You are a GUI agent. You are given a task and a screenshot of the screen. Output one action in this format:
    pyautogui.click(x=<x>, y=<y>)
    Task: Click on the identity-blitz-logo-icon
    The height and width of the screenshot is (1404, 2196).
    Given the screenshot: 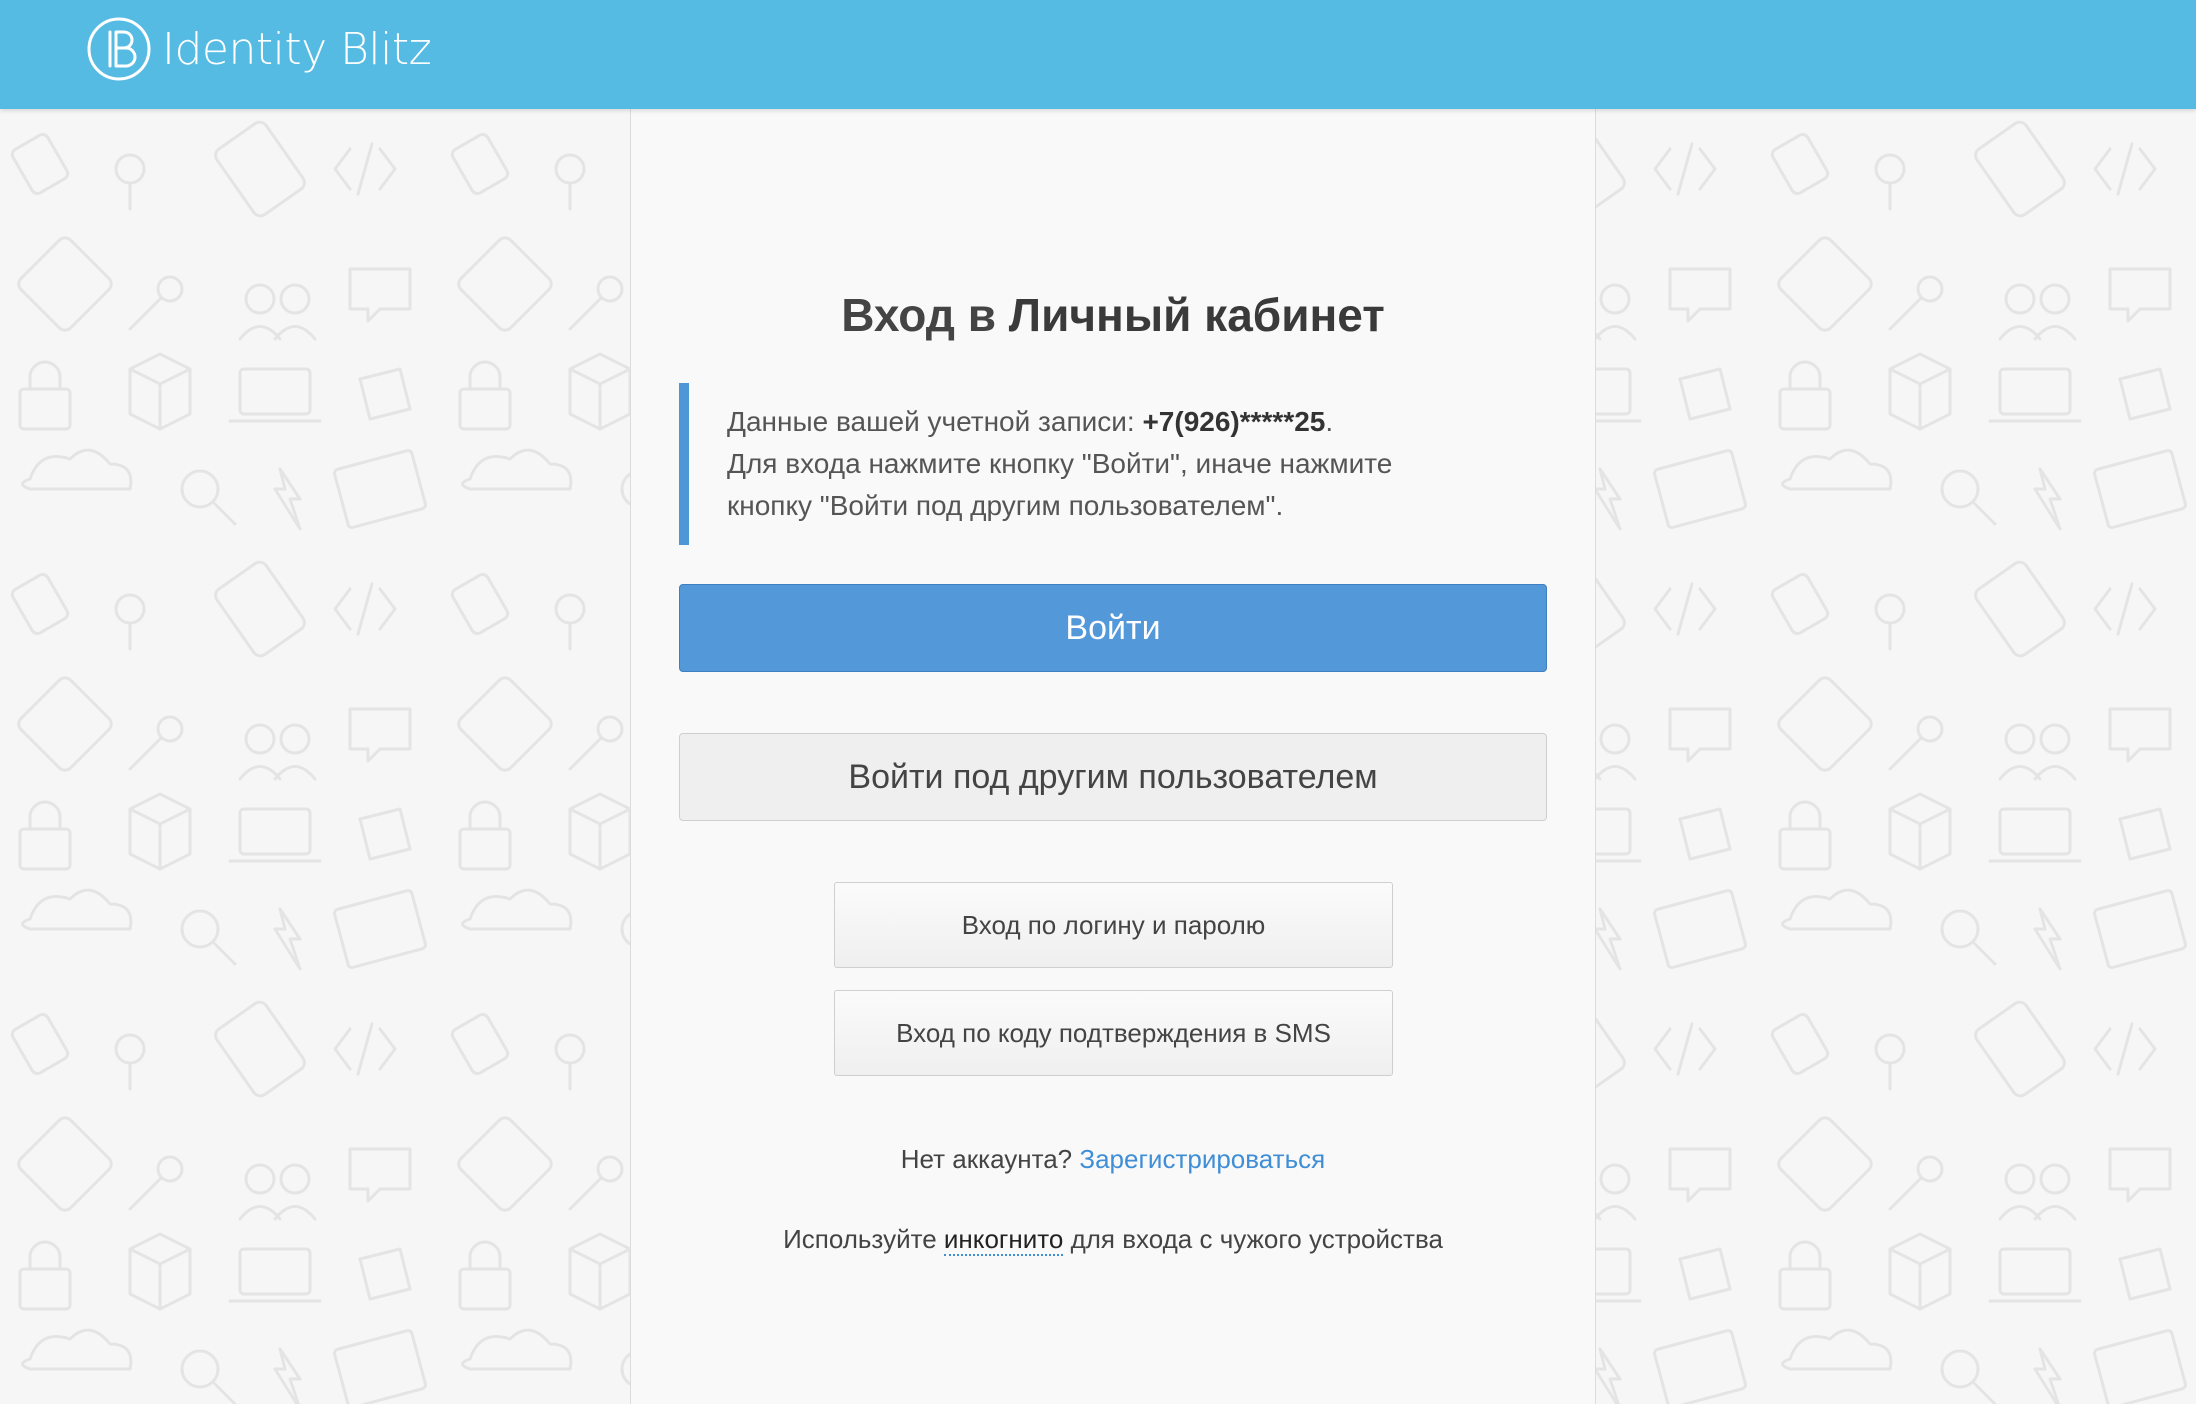 What is the action you would take?
    pyautogui.click(x=119, y=49)
    